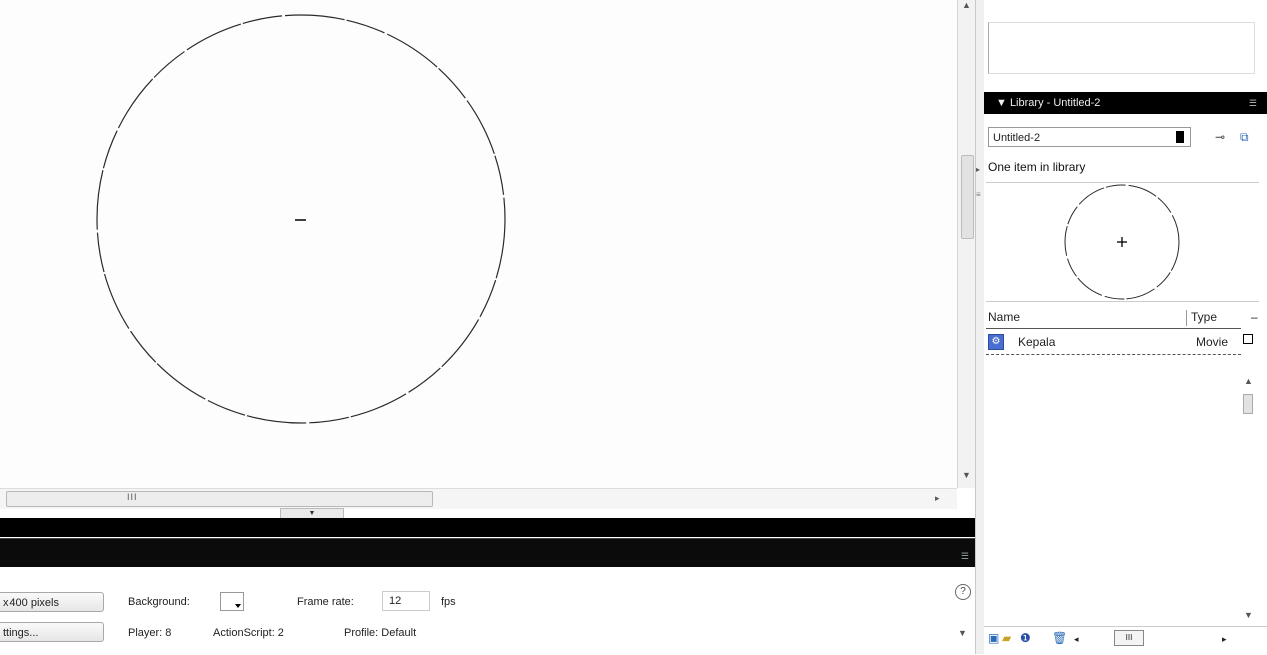  What do you see at coordinates (159, 602) in the screenshot?
I see `background-label: Background:` at bounding box center [159, 602].